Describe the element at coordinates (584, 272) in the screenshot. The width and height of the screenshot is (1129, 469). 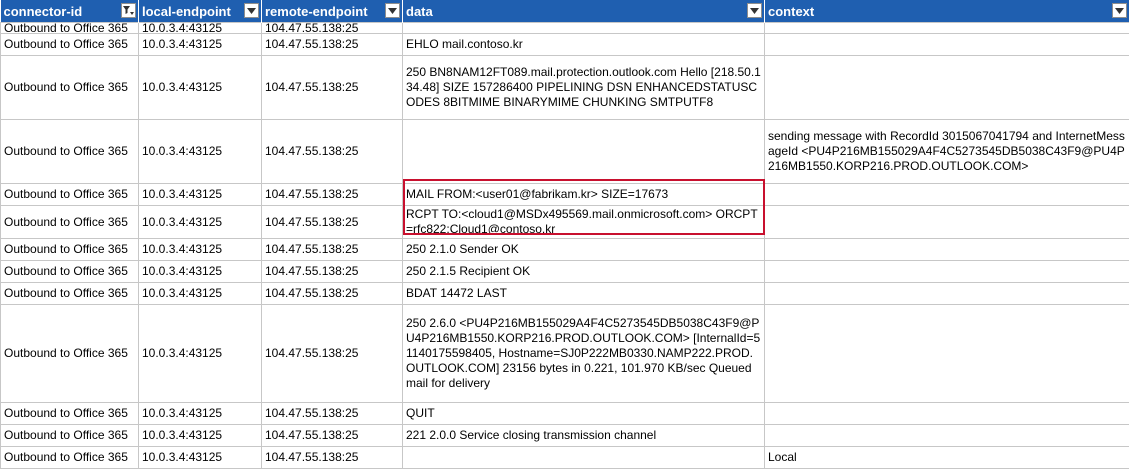
I see `cell-data: 250 2.1.5 Recipient OK` at that location.